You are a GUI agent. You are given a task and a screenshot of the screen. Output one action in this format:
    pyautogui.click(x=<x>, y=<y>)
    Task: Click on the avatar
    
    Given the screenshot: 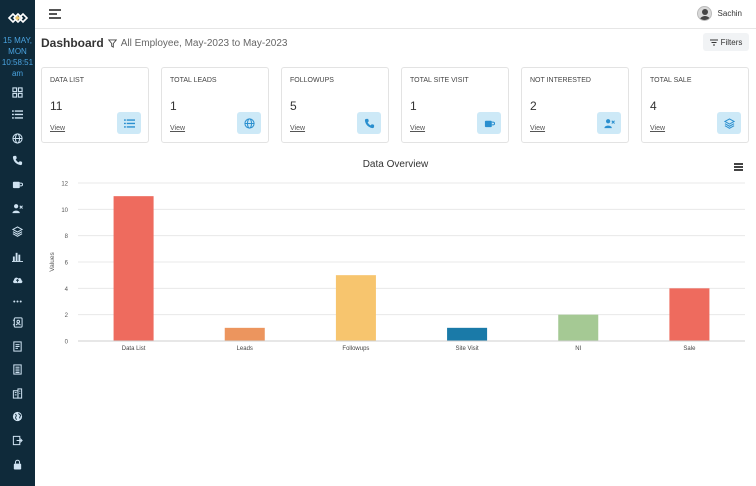 What is the action you would take?
    pyautogui.click(x=704, y=13)
    